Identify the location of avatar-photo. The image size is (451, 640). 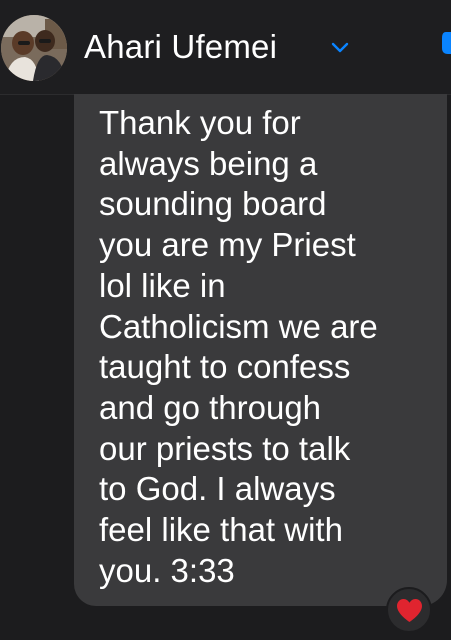
(34, 48).